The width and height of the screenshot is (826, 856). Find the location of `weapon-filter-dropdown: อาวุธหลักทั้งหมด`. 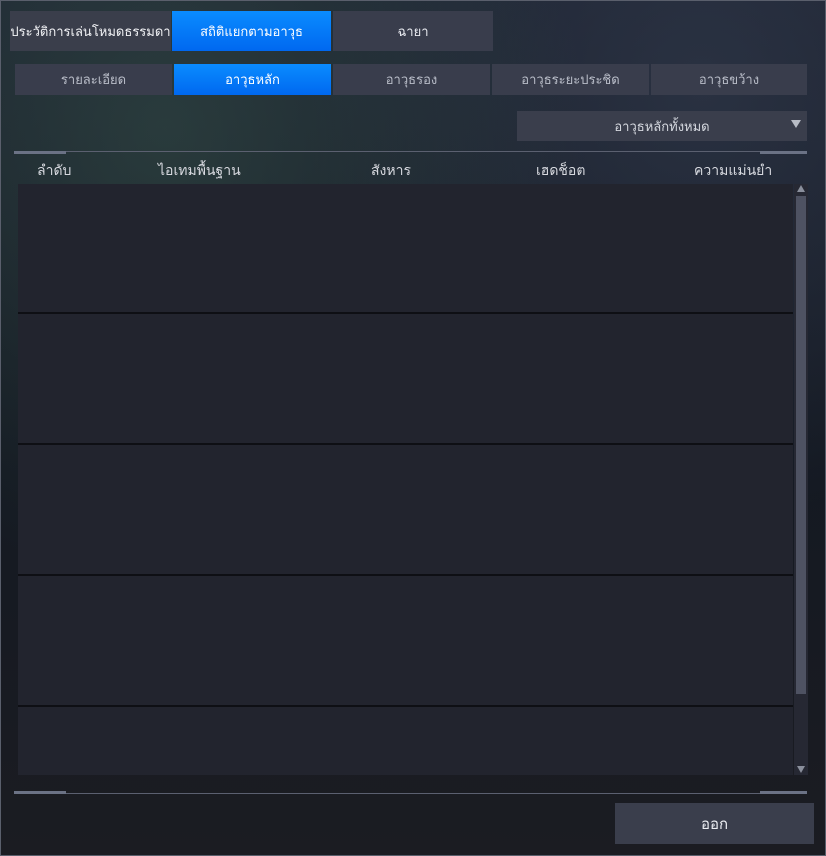

weapon-filter-dropdown: อาวุธหลักทั้งหมด is located at coordinates (662, 126).